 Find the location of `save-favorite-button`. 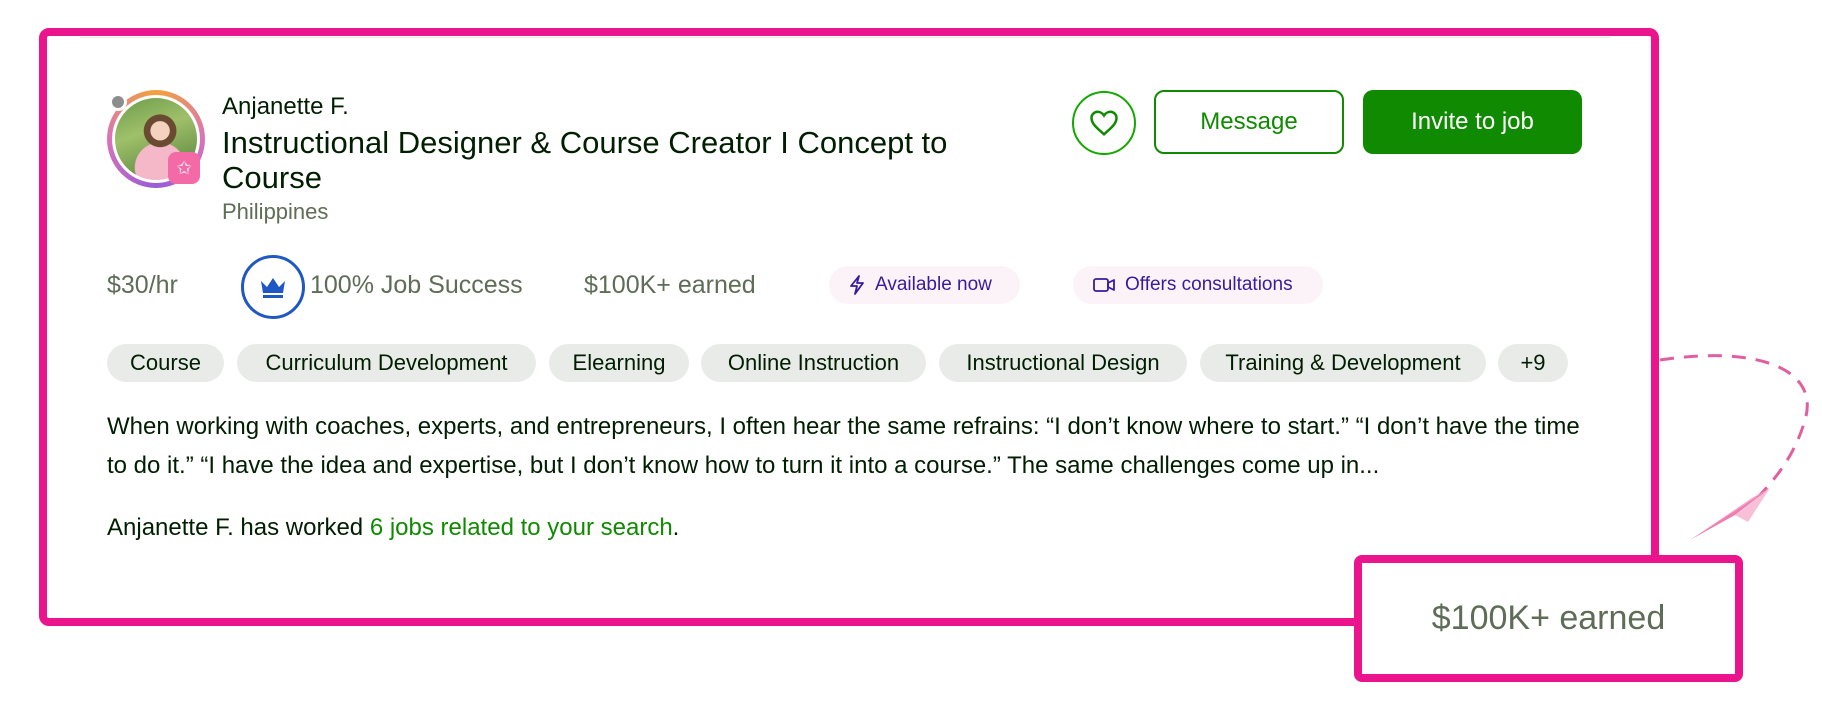

save-favorite-button is located at coordinates (1104, 123).